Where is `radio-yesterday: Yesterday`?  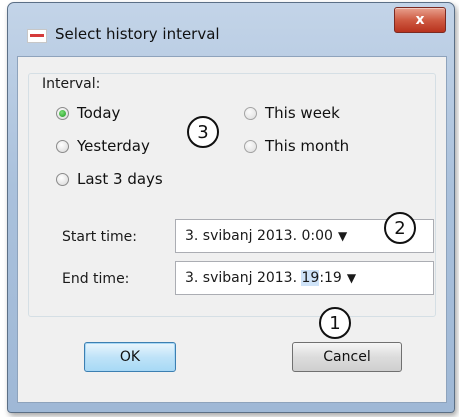 radio-yesterday: Yesterday is located at coordinates (103, 146).